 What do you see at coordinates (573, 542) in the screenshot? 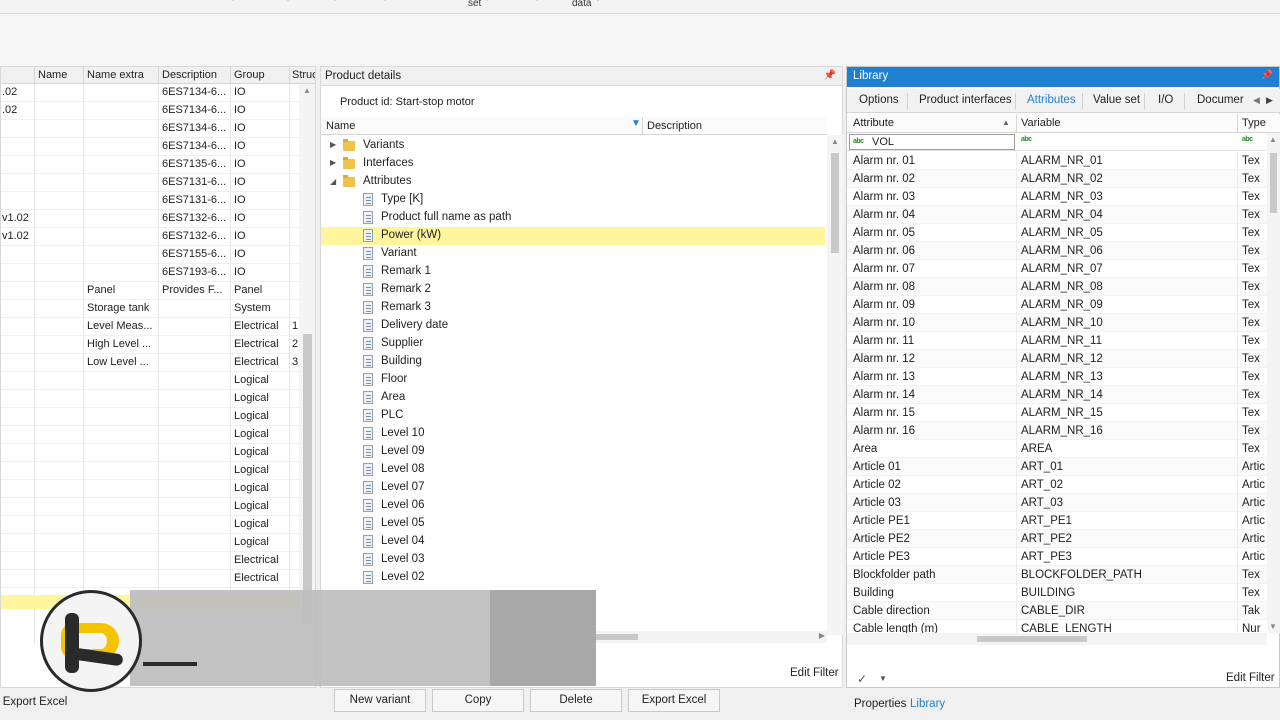
I see `tree-item: Level 04` at bounding box center [573, 542].